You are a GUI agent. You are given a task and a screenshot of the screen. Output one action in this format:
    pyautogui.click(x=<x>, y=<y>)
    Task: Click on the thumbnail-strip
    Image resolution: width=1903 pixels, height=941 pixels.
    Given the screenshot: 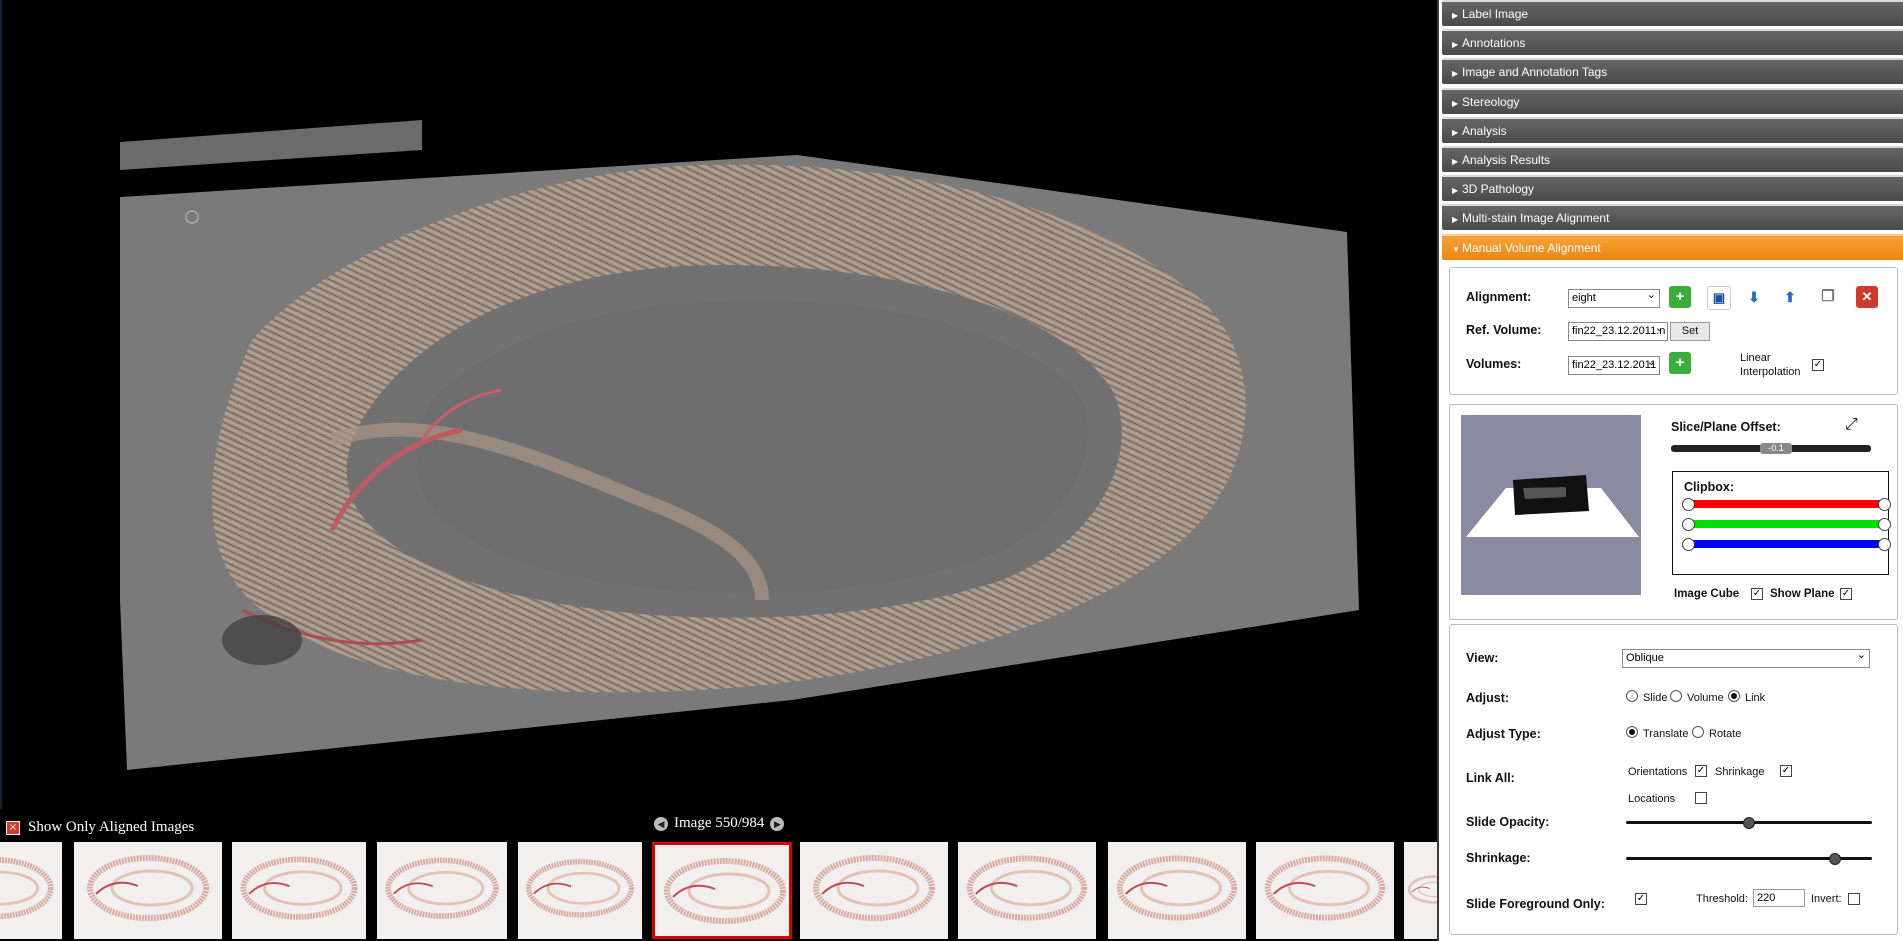 What is the action you would take?
    pyautogui.click(x=732, y=890)
    